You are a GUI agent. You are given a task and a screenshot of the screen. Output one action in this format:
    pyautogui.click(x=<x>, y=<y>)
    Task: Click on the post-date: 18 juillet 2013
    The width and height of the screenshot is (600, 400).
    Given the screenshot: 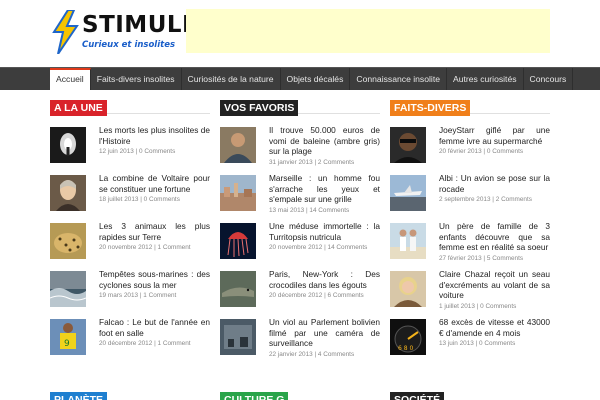 What is the action you would take?
    pyautogui.click(x=119, y=199)
    